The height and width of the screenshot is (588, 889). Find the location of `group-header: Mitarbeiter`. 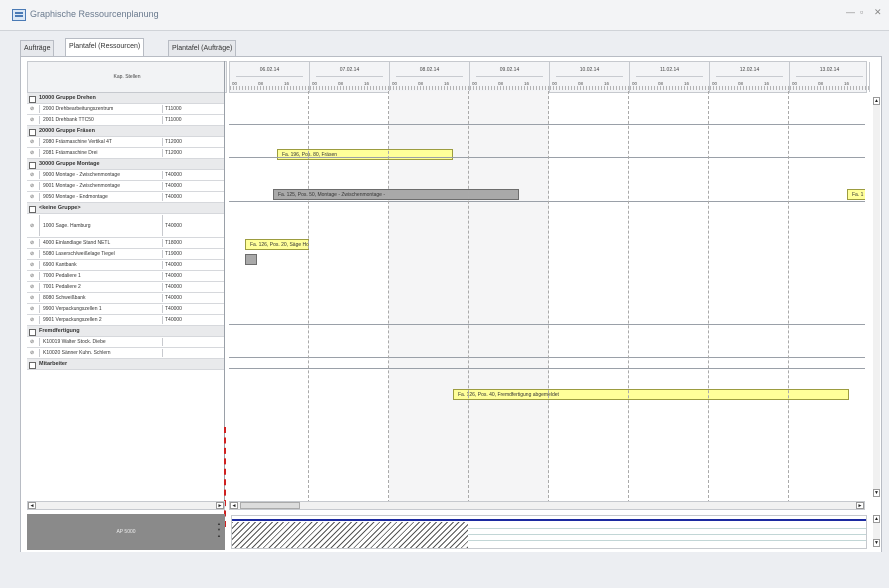

group-header: Mitarbeiter is located at coordinates (126, 364).